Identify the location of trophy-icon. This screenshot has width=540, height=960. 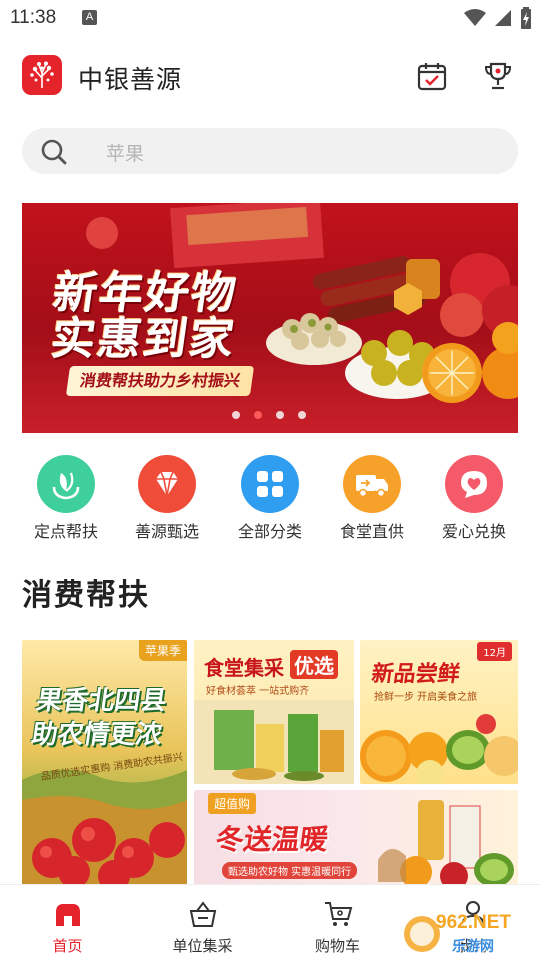
(498, 76).